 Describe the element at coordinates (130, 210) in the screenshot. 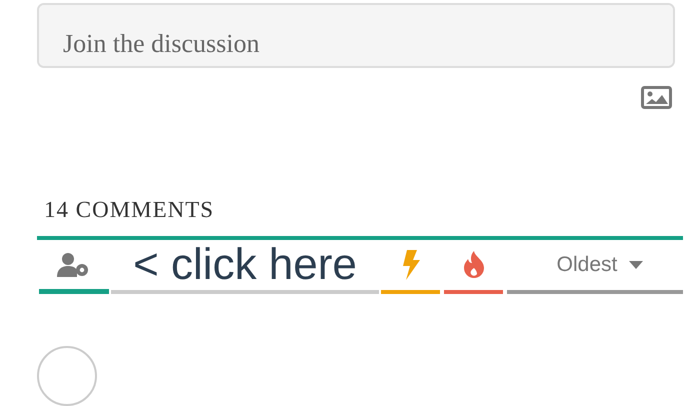

I see `comment-count: 14 COMMENTS` at that location.